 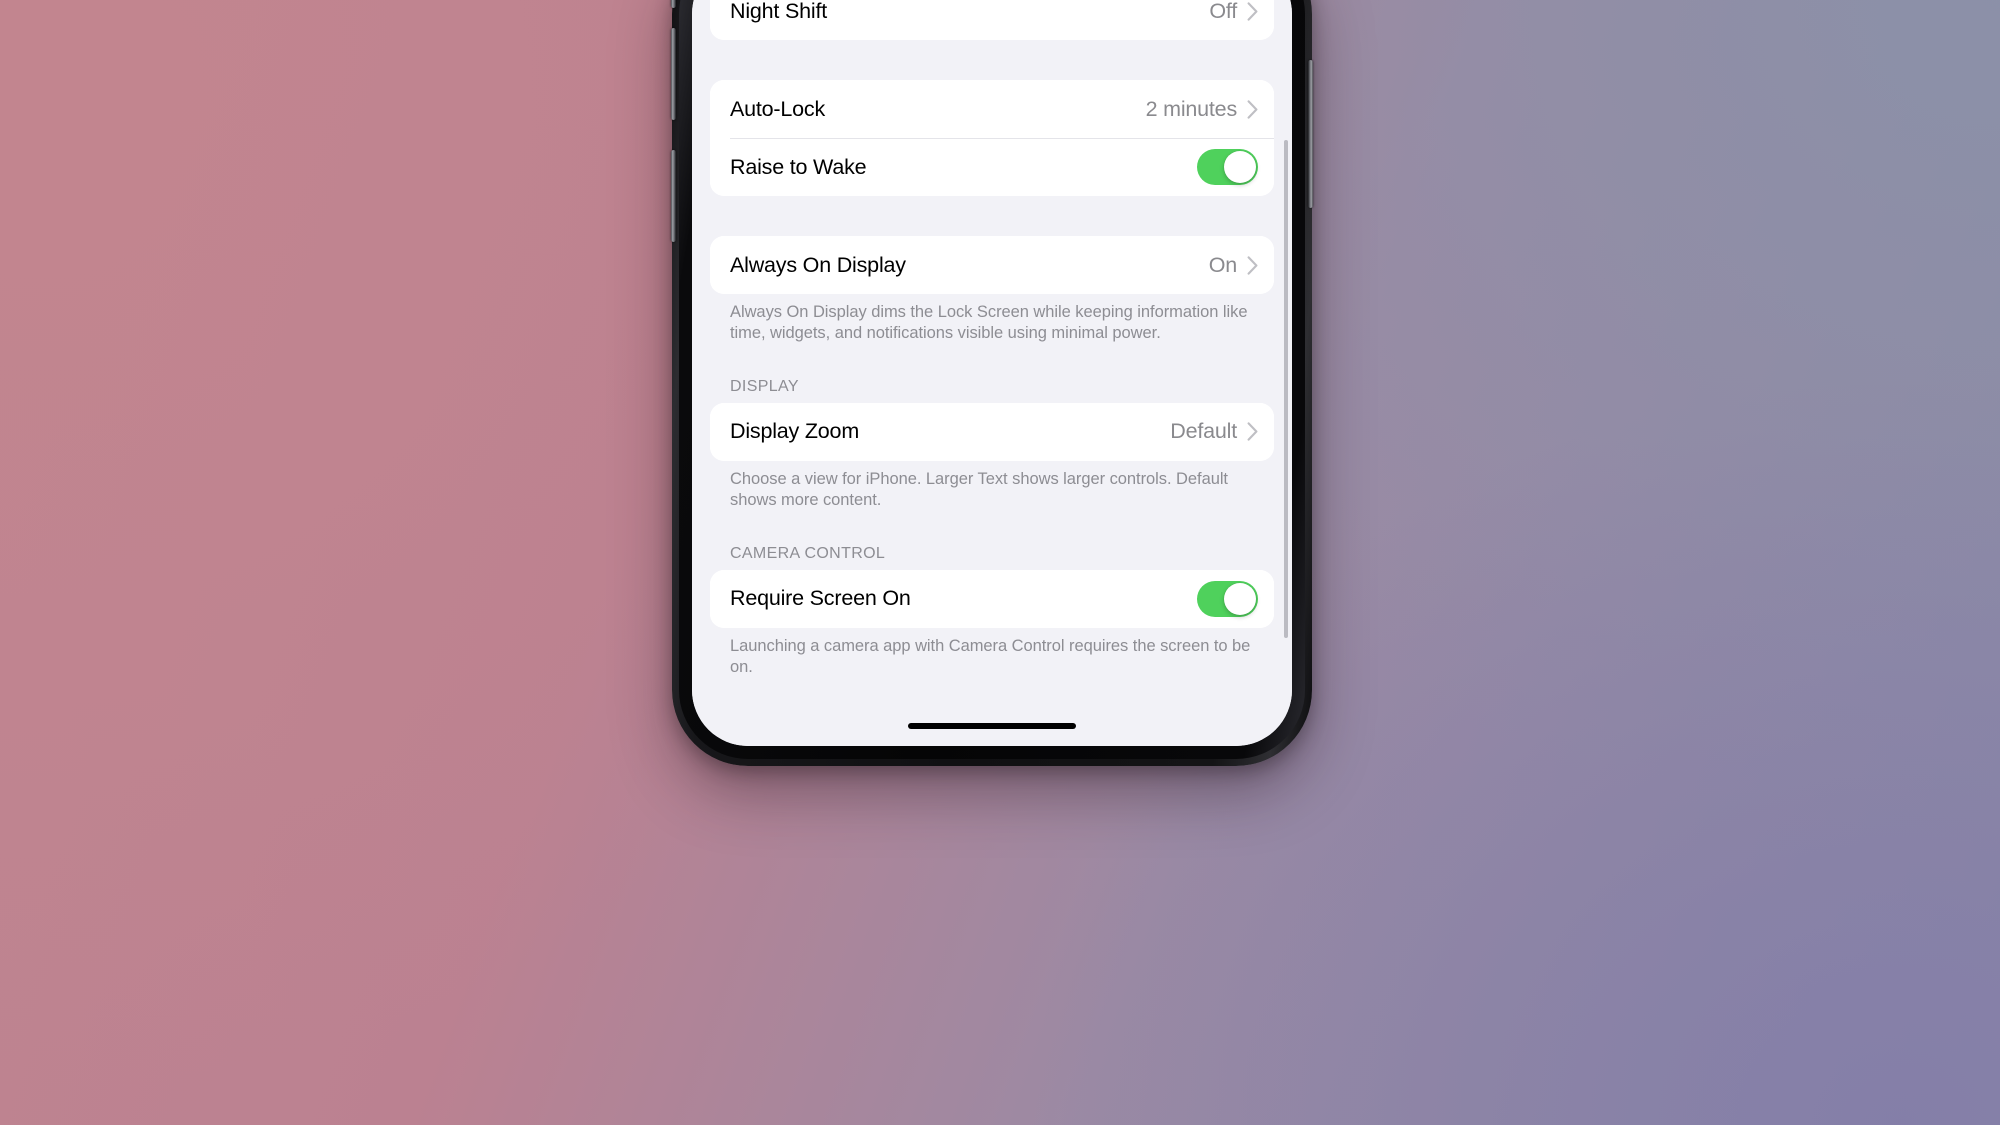 I want to click on spacer-auto-lock, so click(x=992, y=60).